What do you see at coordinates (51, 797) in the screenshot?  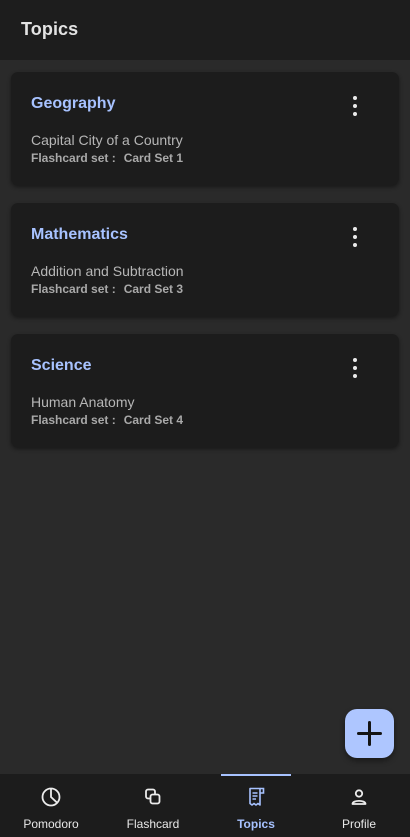 I see `pie-chart-icon` at bounding box center [51, 797].